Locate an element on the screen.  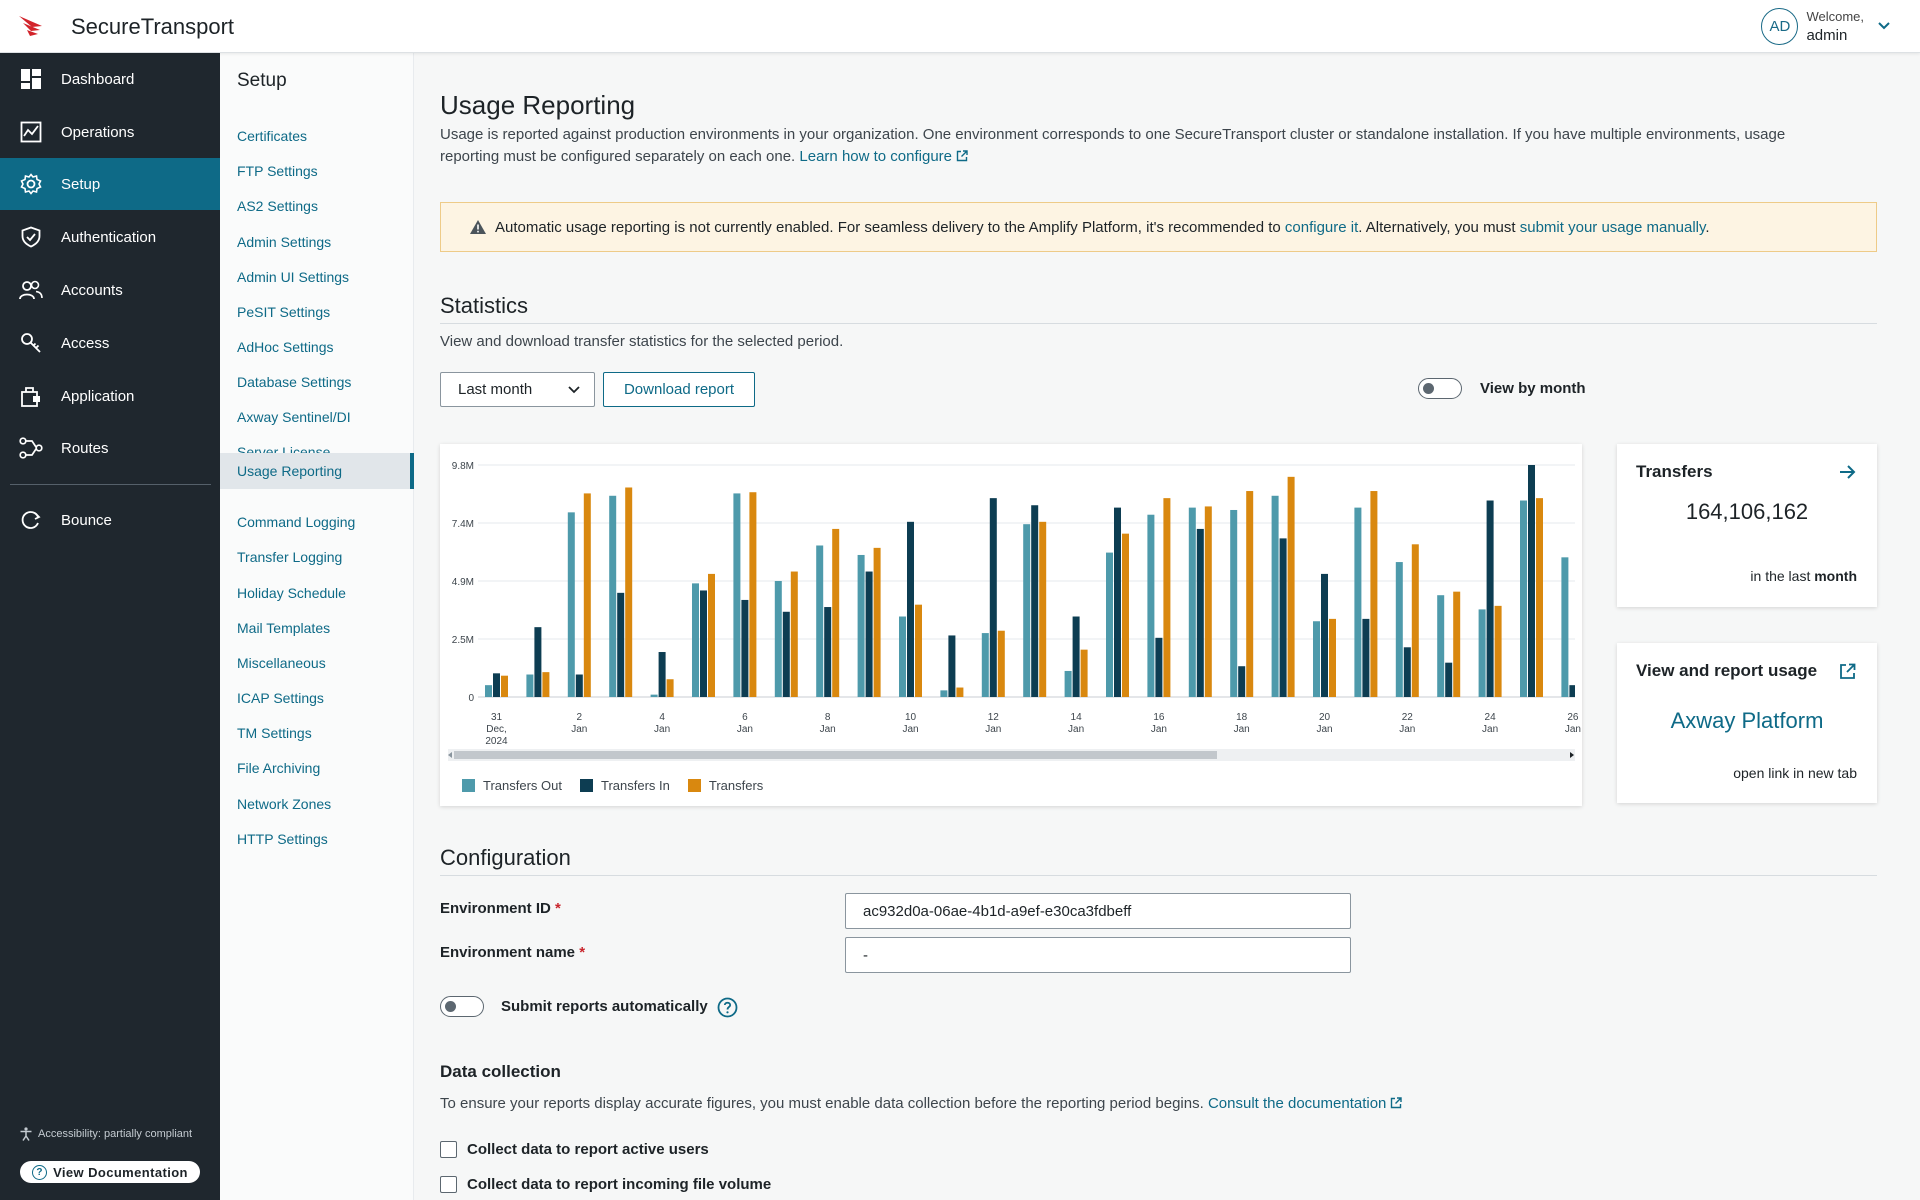
legend-transfers: Transfers is located at coordinates (725, 785).